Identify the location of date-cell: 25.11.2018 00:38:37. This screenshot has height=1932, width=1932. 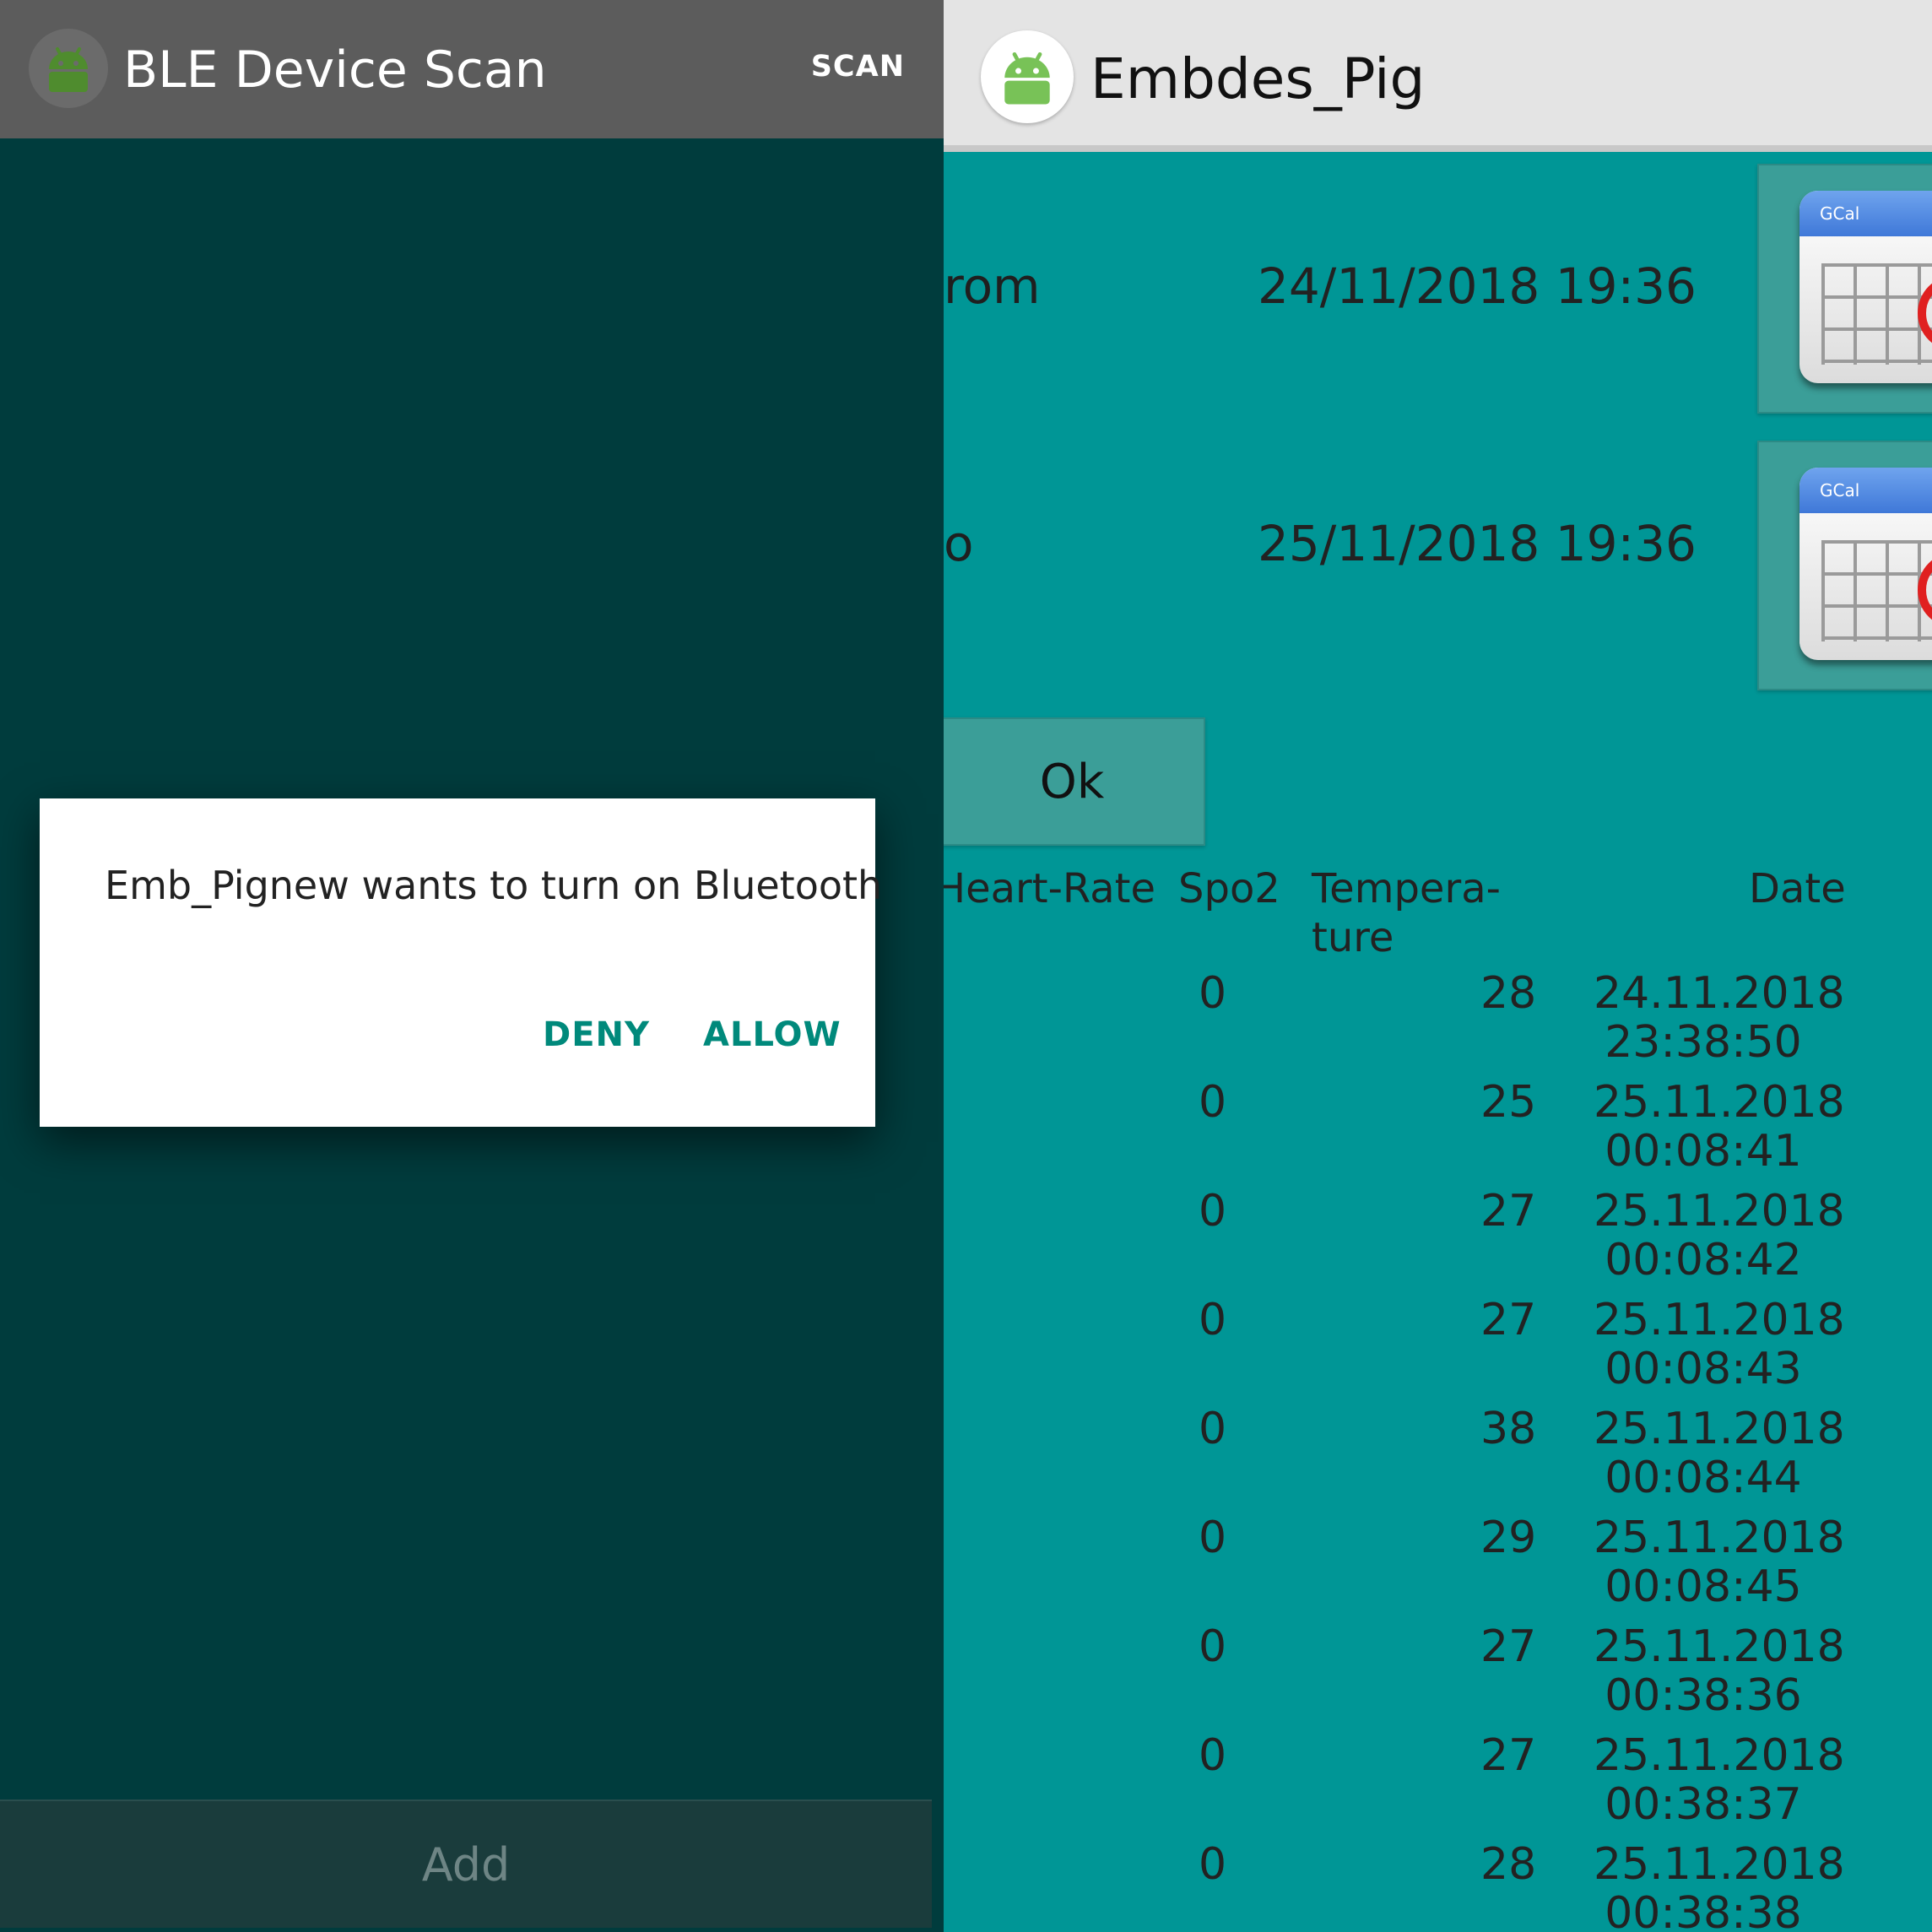
(1719, 1780).